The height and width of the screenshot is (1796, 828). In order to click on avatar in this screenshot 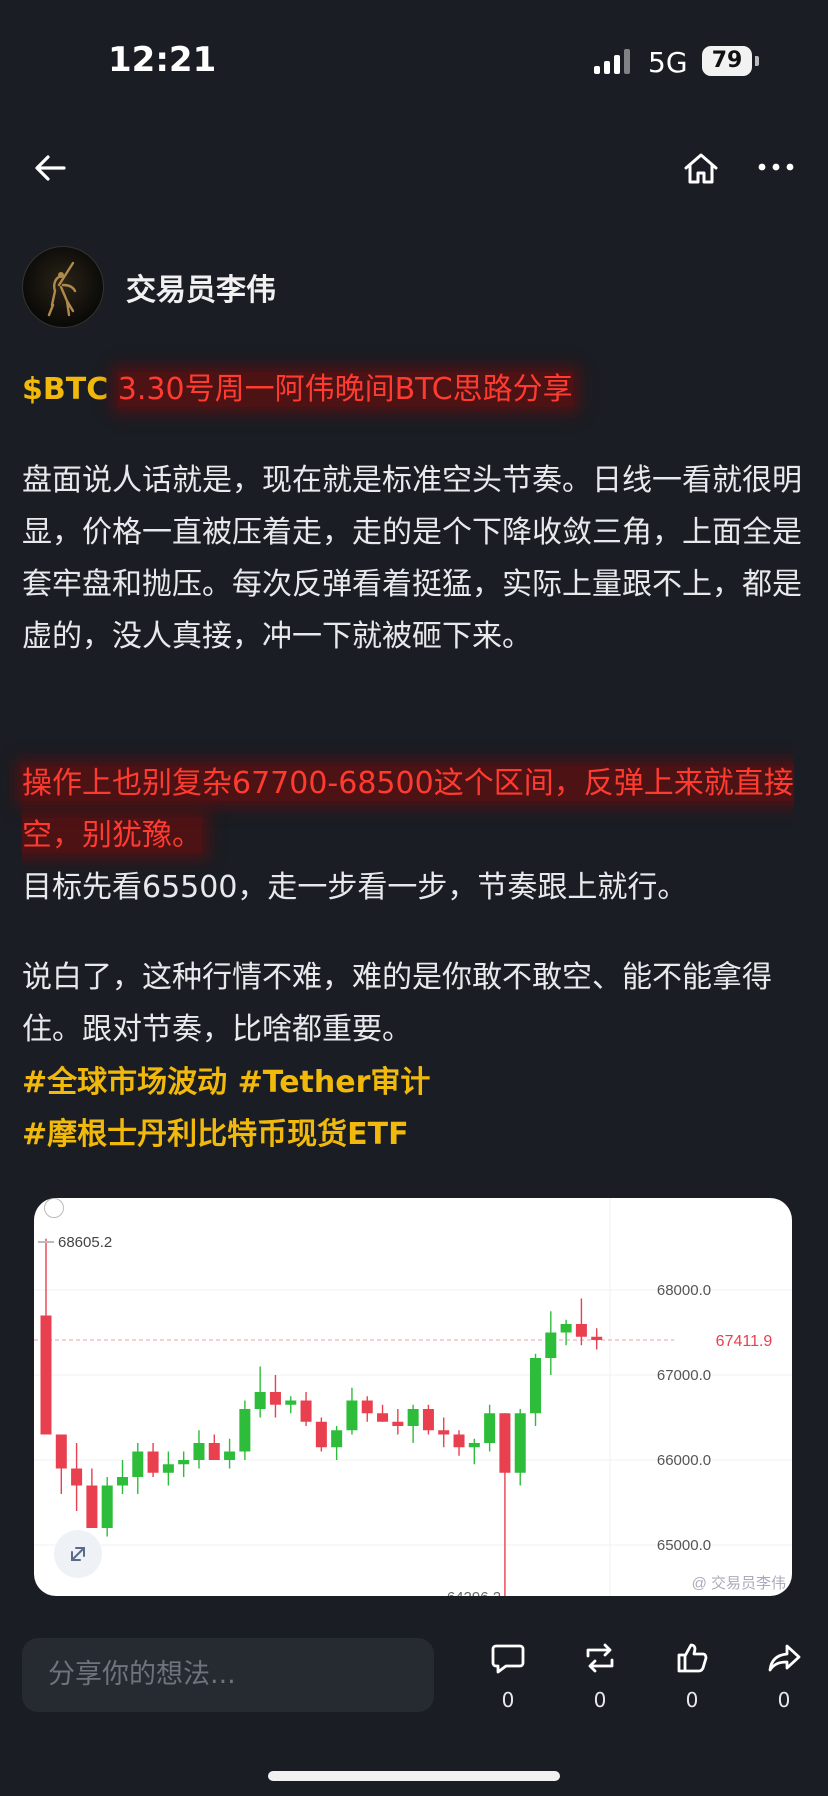, I will do `click(63, 287)`.